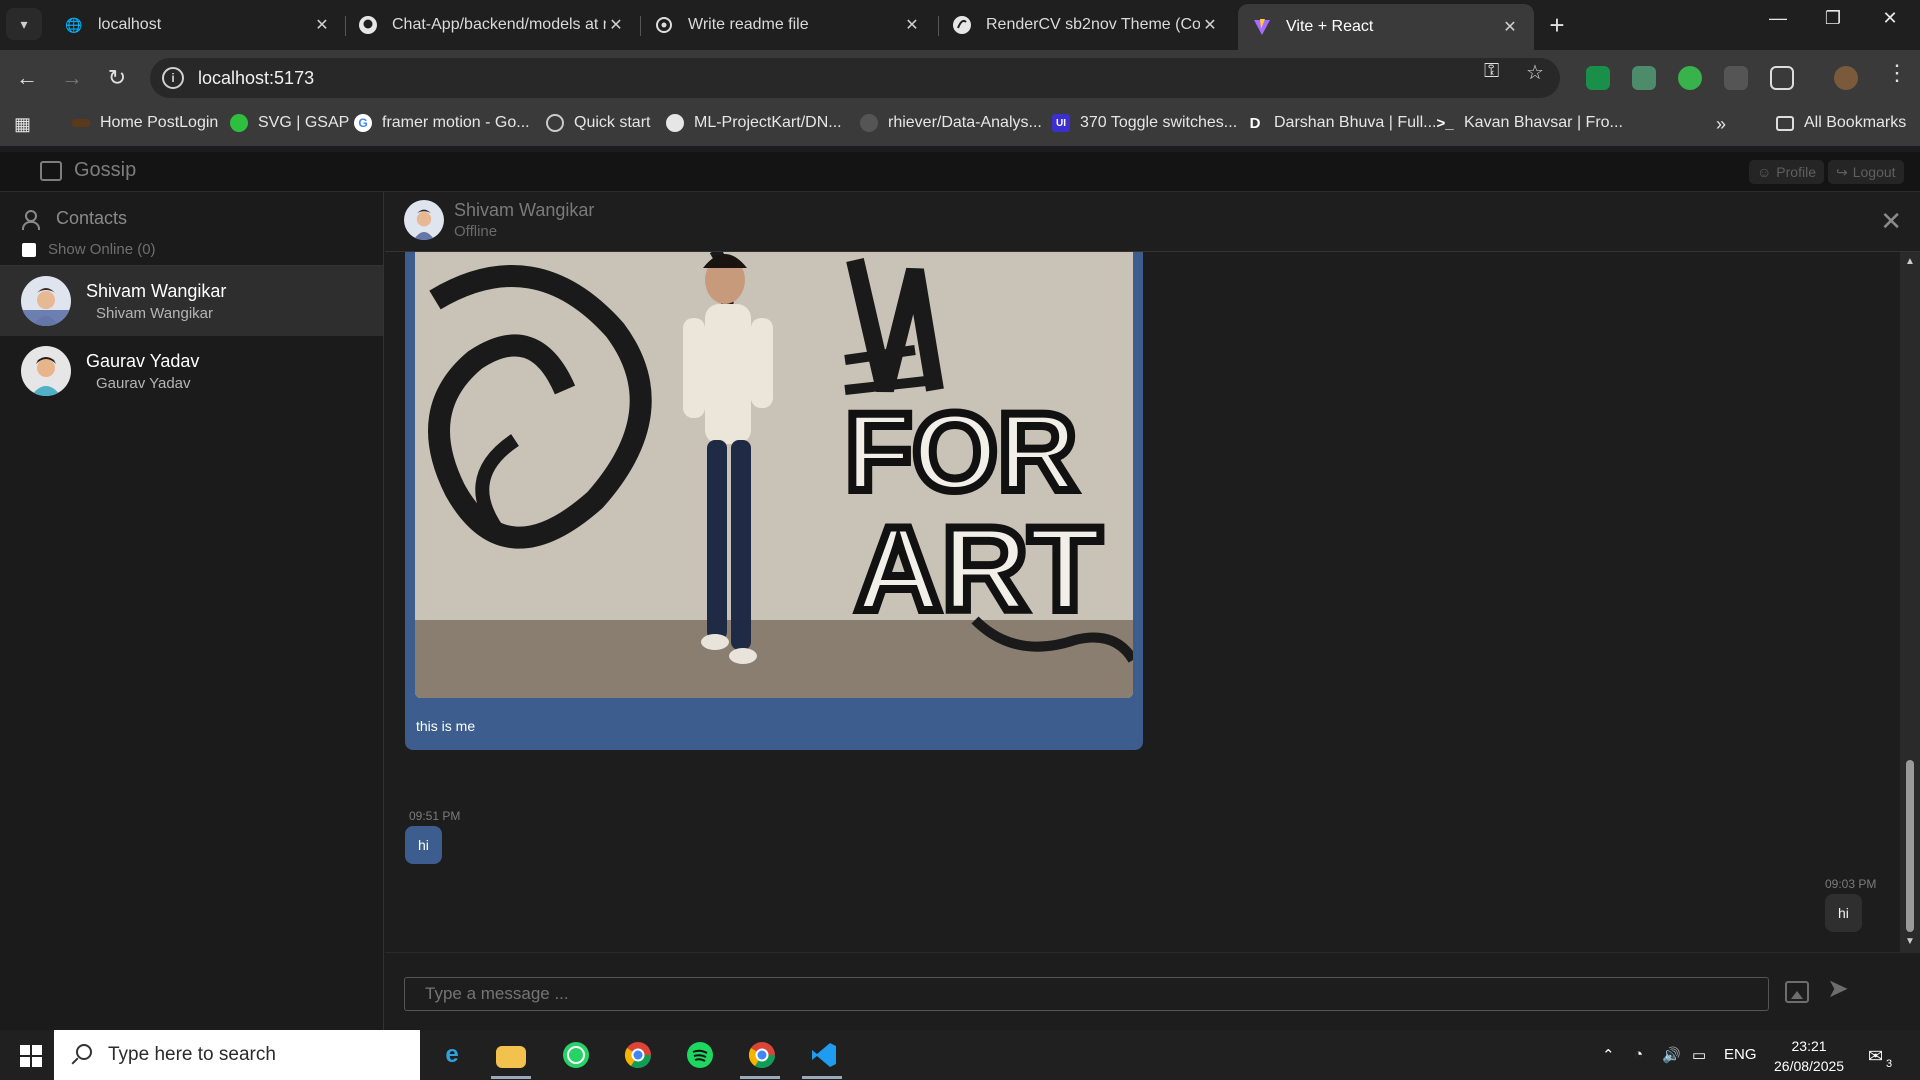 This screenshot has height=1080, width=1920. Describe the element at coordinates (368, 25) in the screenshot. I see `github-icon` at that location.